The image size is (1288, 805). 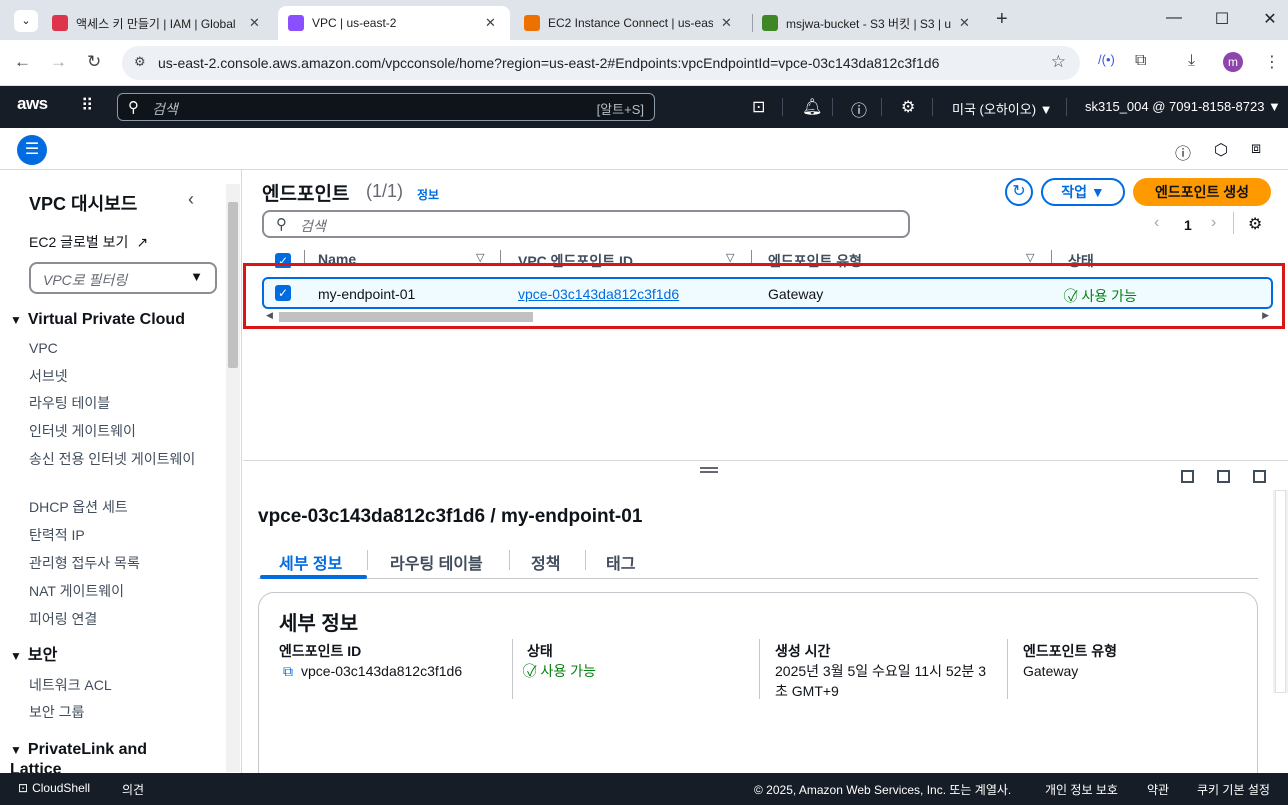 I want to click on tab-tags: 태그, so click(x=620, y=562).